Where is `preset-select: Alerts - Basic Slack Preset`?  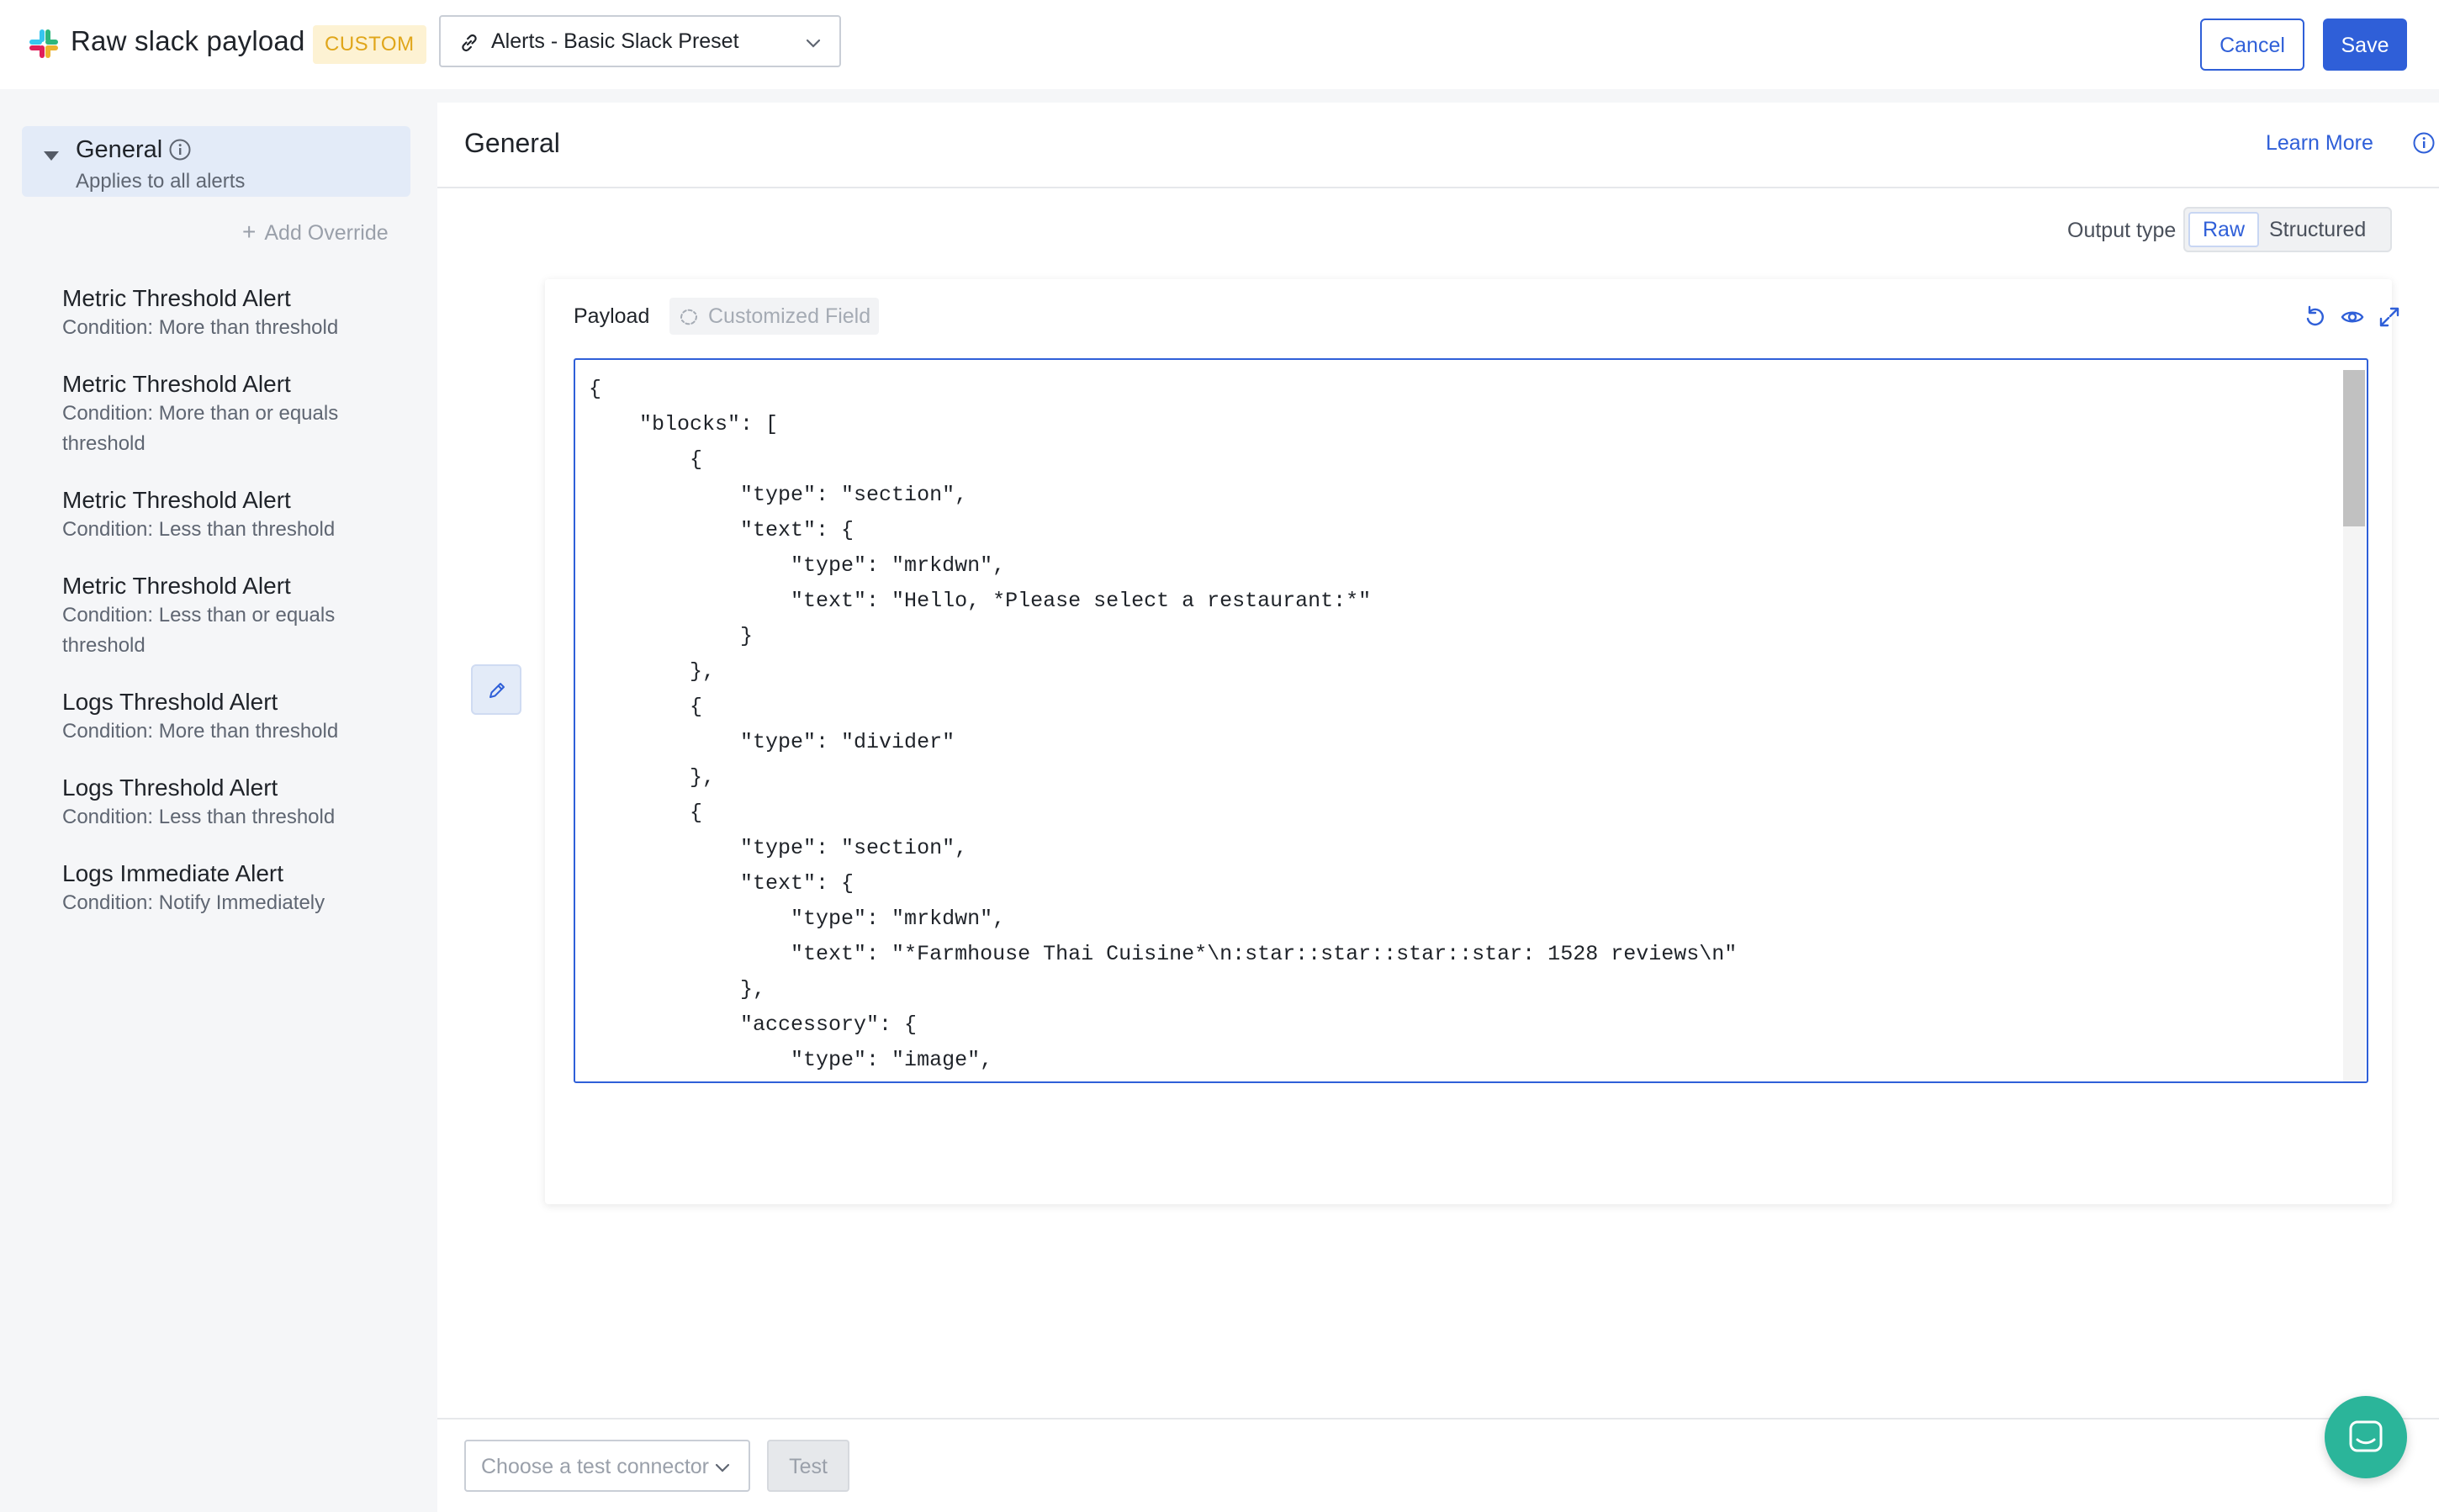 preset-select: Alerts - Basic Slack Preset is located at coordinates (640, 41).